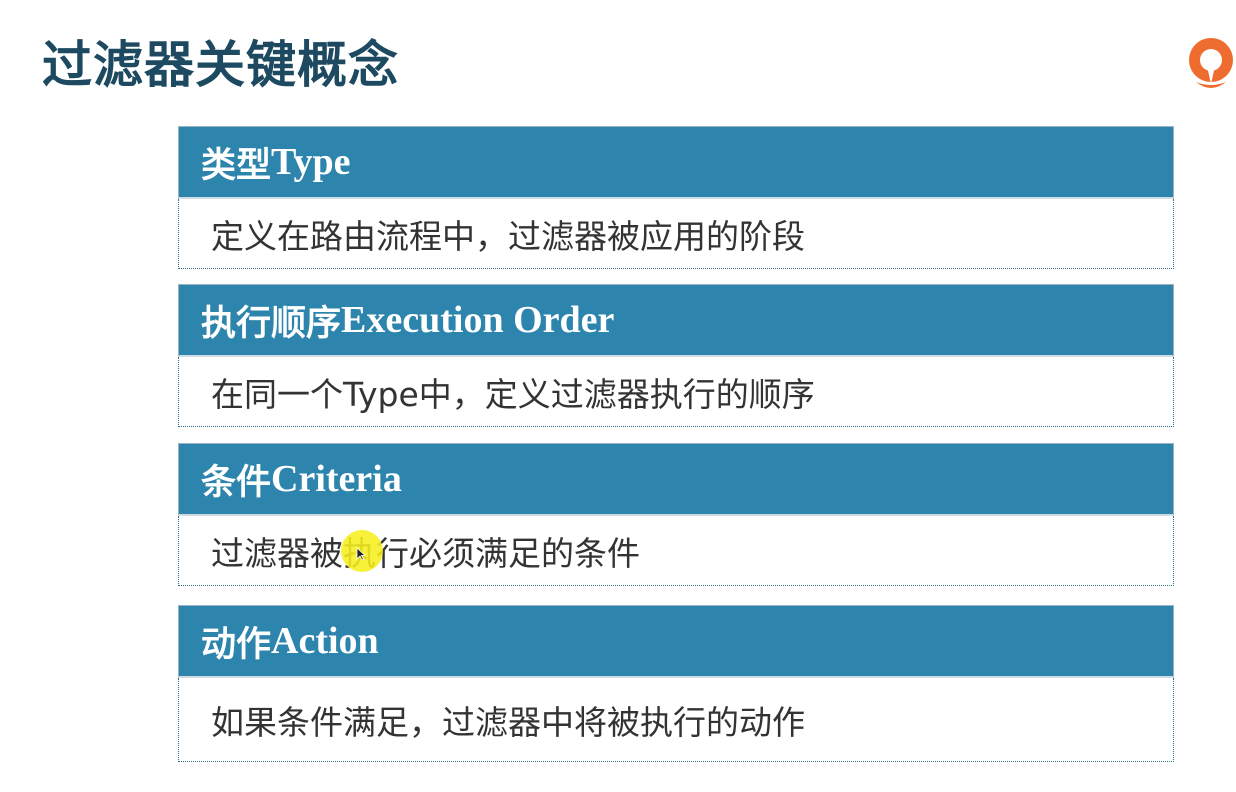 The height and width of the screenshot is (792, 1236). Describe the element at coordinates (425, 553) in the screenshot. I see `section-criteria-description: 过滤器被执行必须满足的条件` at that location.